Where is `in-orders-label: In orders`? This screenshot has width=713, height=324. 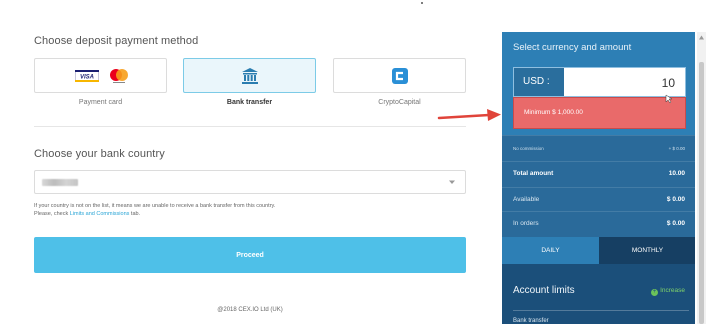
in-orders-label: In orders is located at coordinates (526, 223).